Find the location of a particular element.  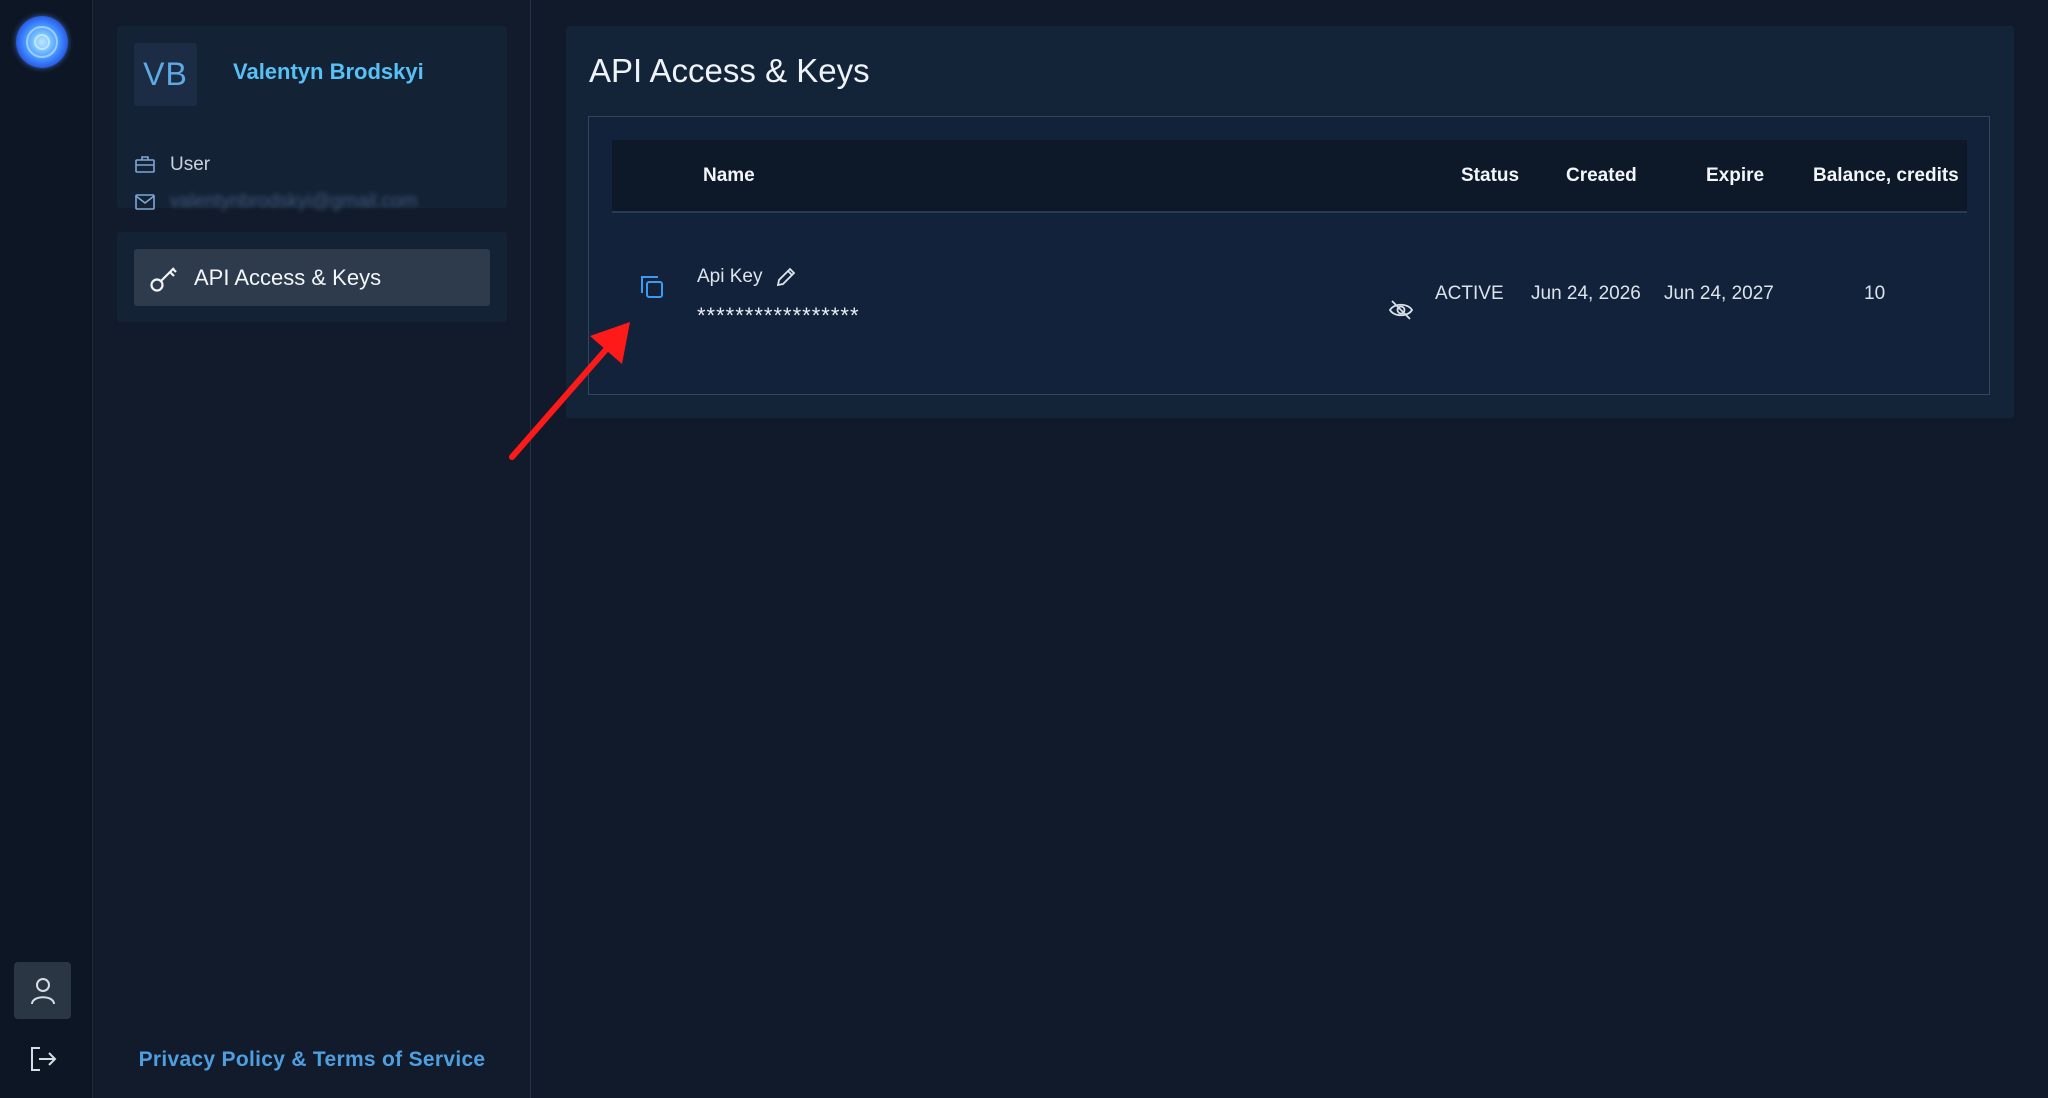

user-email: valentynbrodskyi@gmail.com is located at coordinates (294, 201).